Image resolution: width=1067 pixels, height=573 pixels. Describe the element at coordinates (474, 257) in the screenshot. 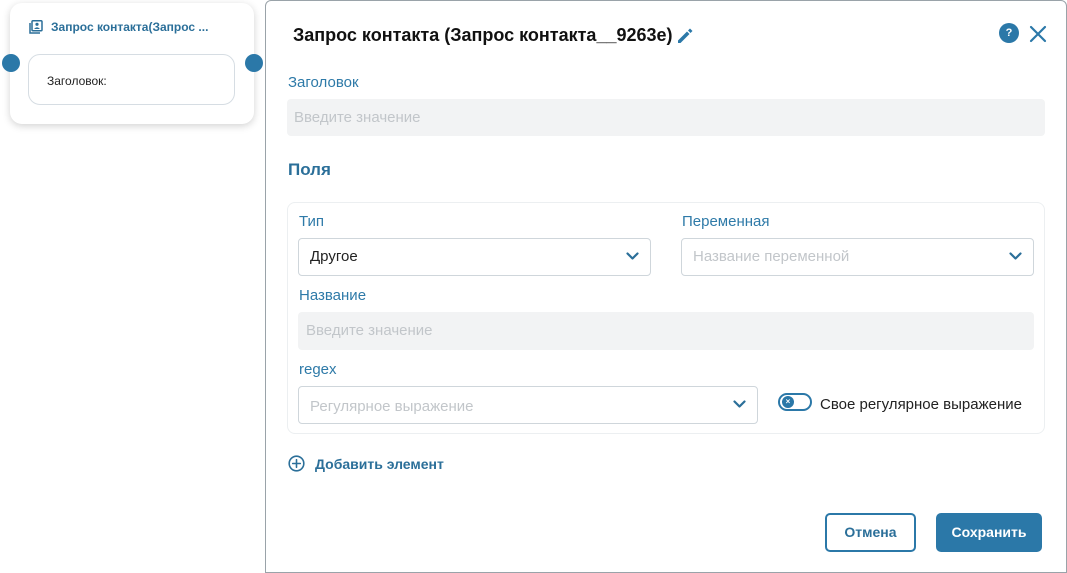

I see `type-select: Другое` at that location.